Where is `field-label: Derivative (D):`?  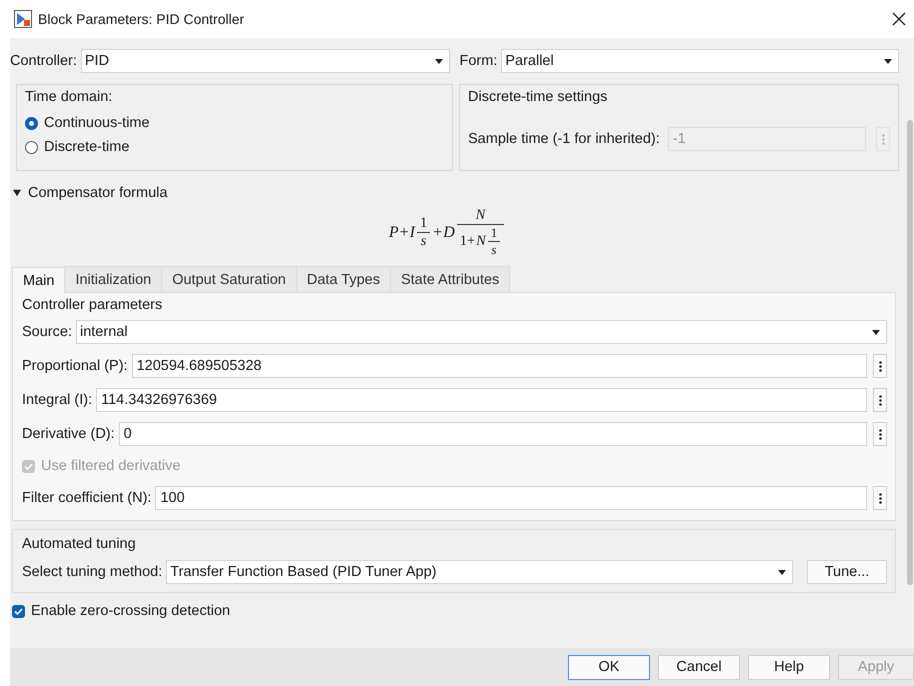 field-label: Derivative (D): is located at coordinates (68, 434).